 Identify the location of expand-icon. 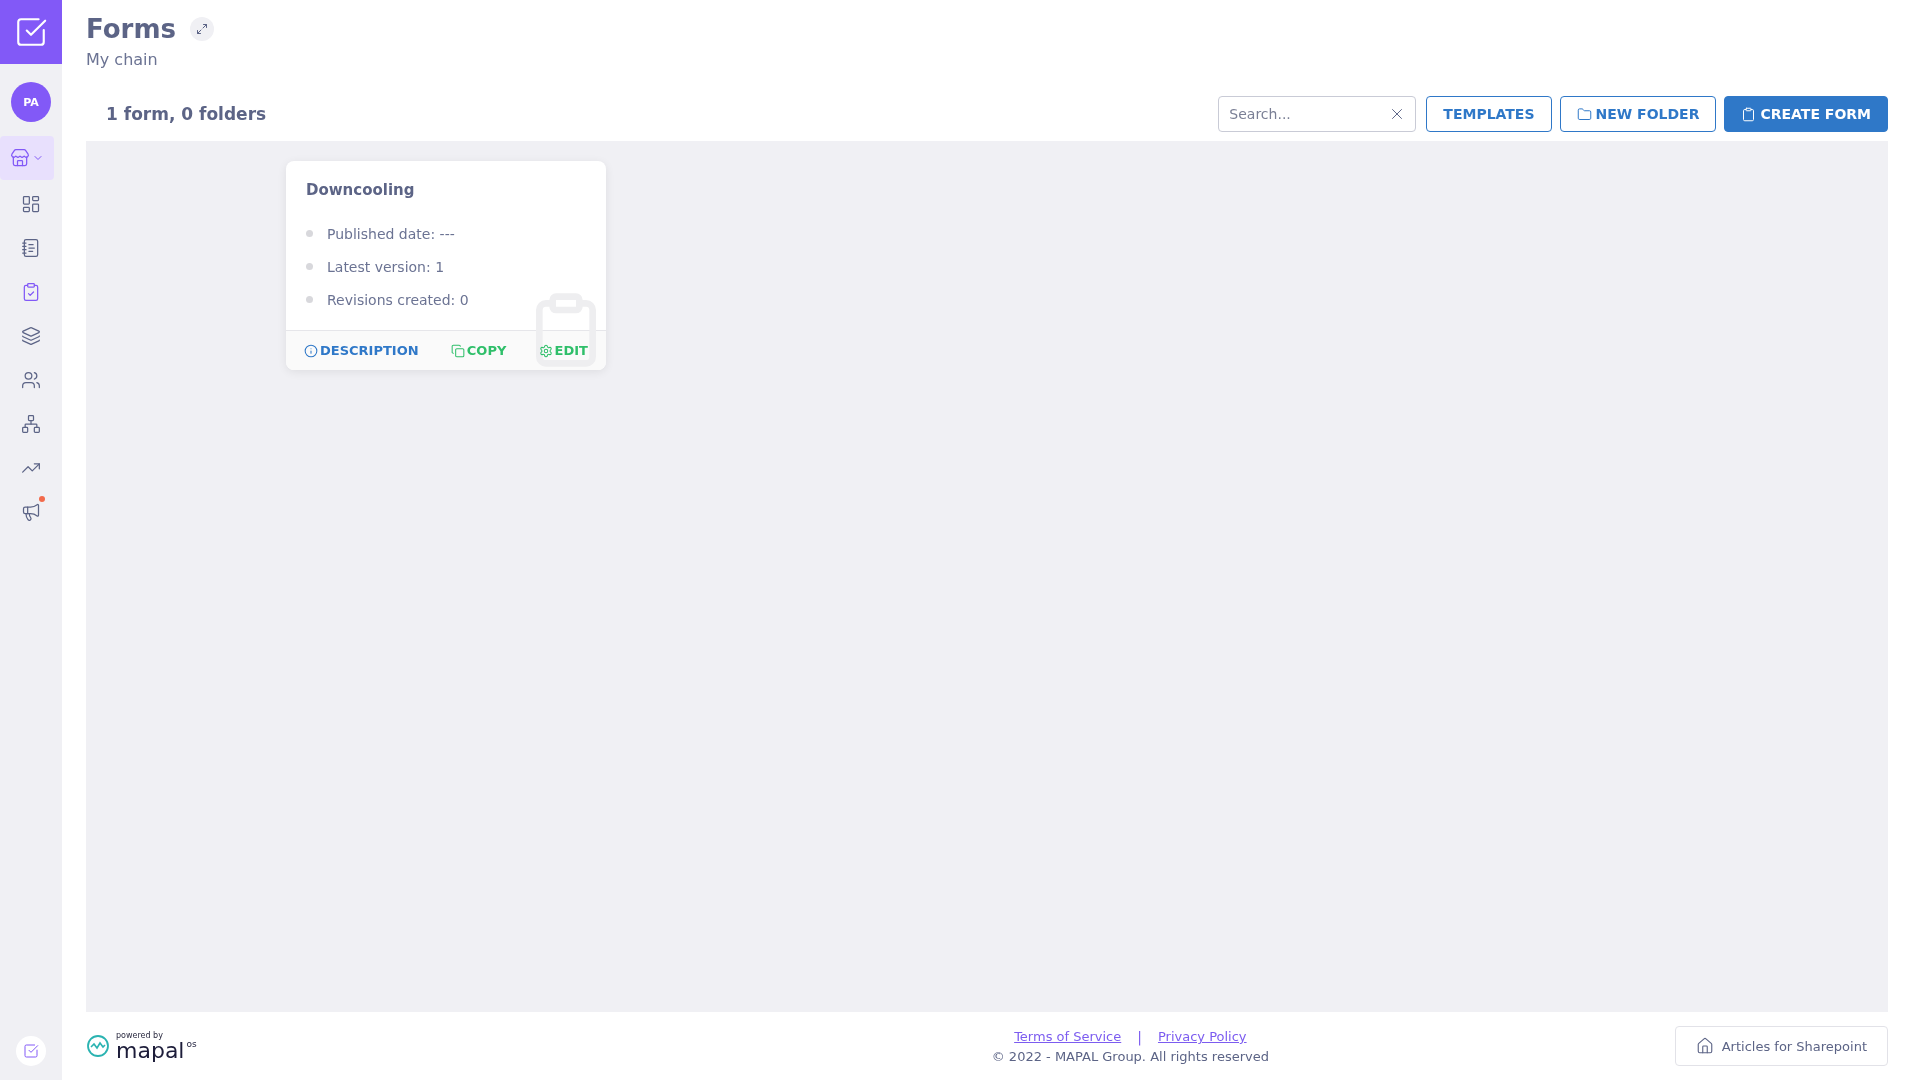
(201, 29).